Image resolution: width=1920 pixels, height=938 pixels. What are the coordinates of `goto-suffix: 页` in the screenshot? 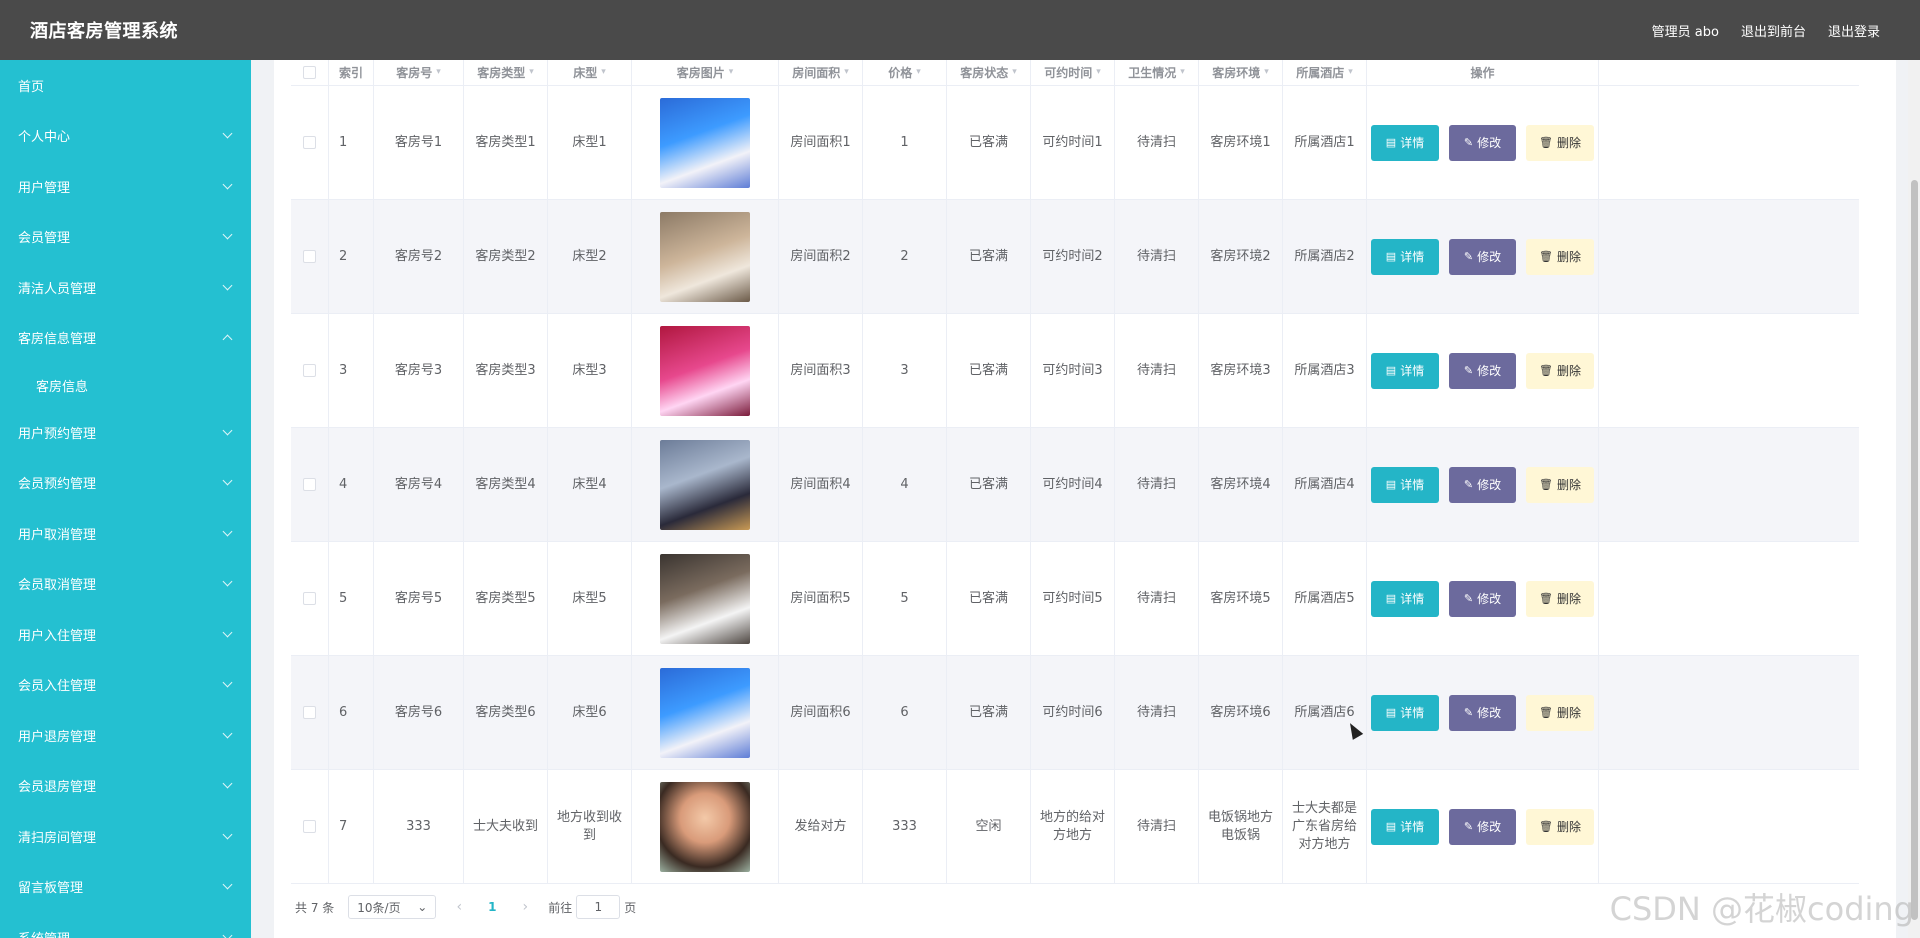 It's located at (630, 907).